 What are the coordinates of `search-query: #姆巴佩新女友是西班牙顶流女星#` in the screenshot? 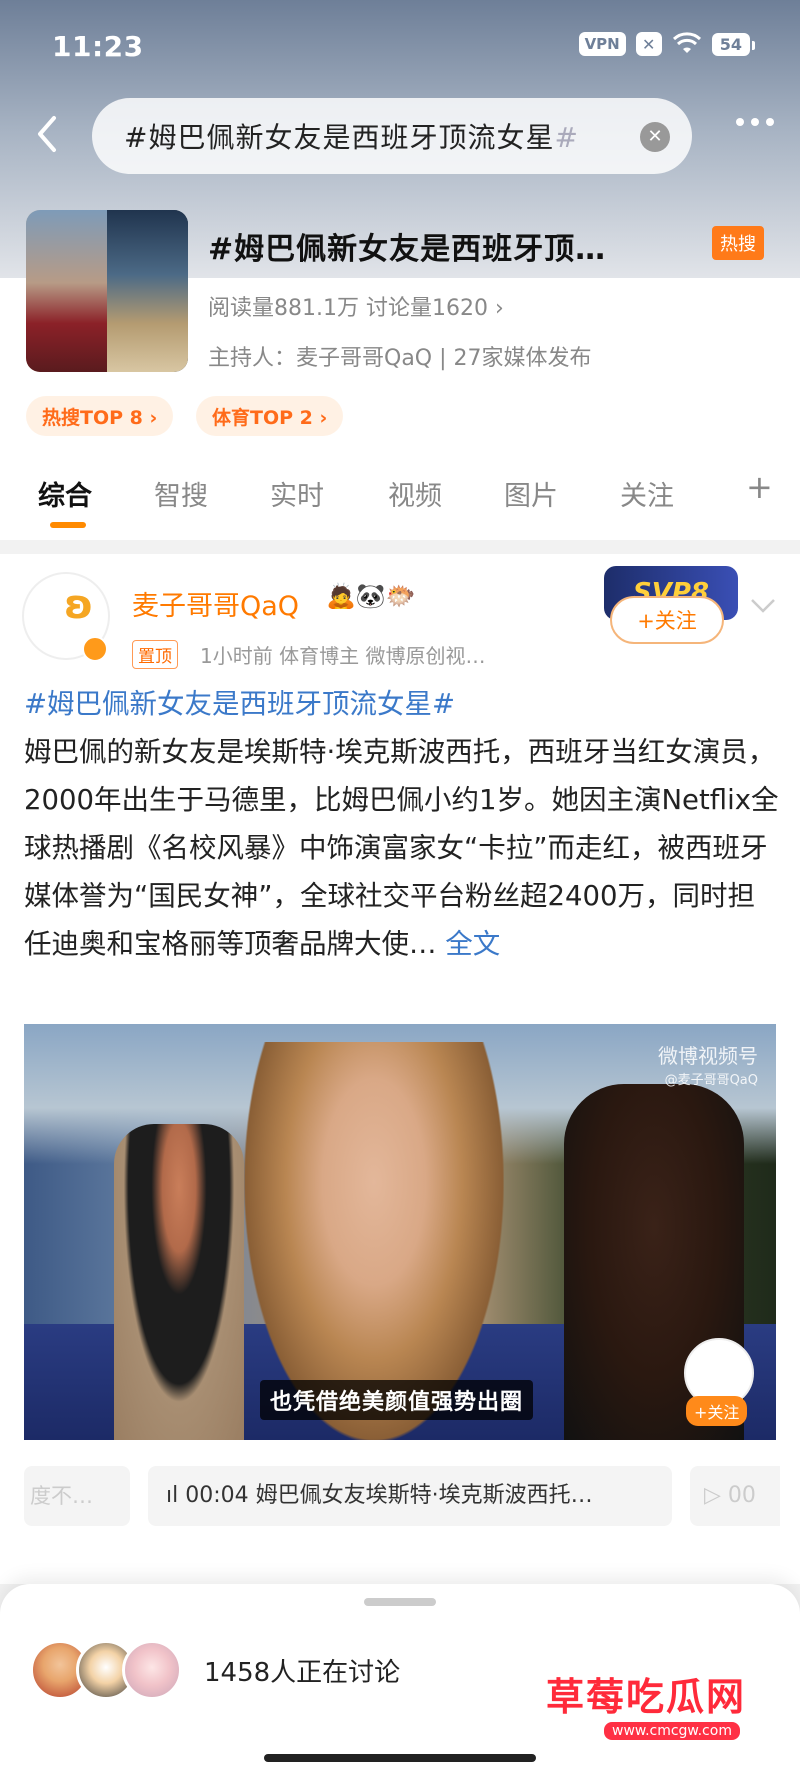 It's located at (351, 137).